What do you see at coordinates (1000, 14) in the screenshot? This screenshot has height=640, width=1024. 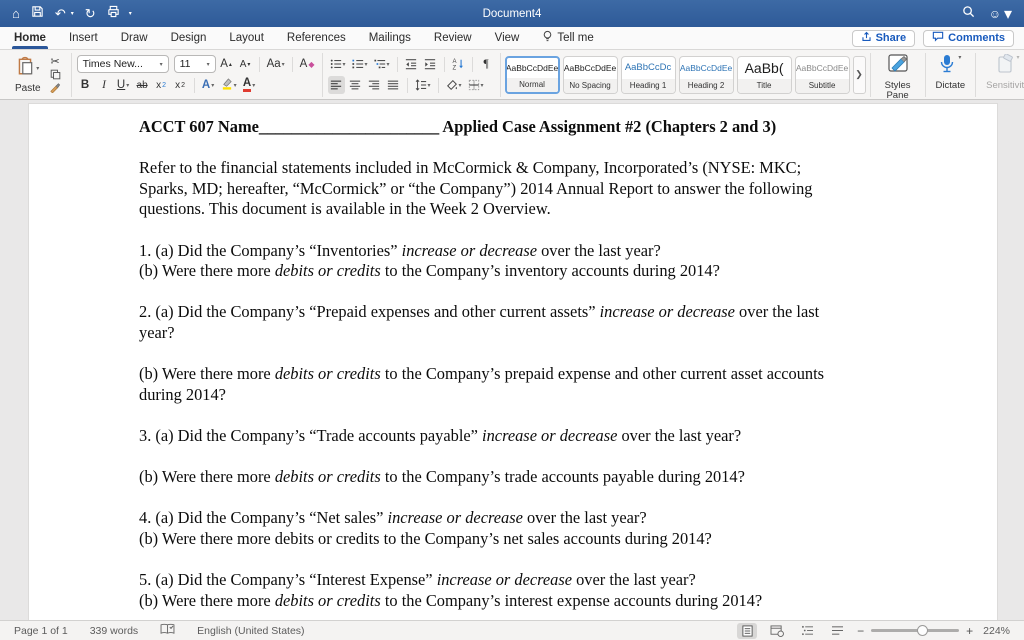 I see `account-menu: ☺ ▾` at bounding box center [1000, 14].